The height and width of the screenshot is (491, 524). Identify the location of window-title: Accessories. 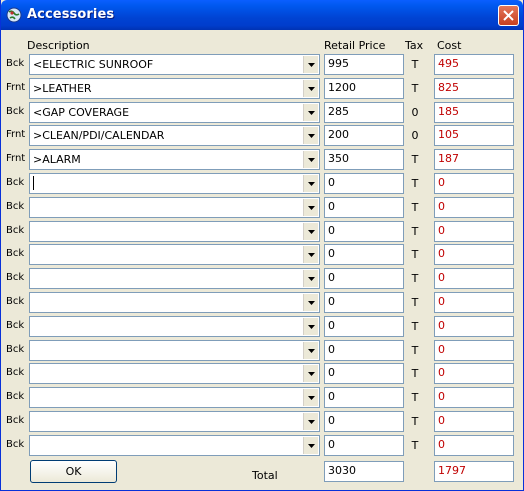
(71, 14).